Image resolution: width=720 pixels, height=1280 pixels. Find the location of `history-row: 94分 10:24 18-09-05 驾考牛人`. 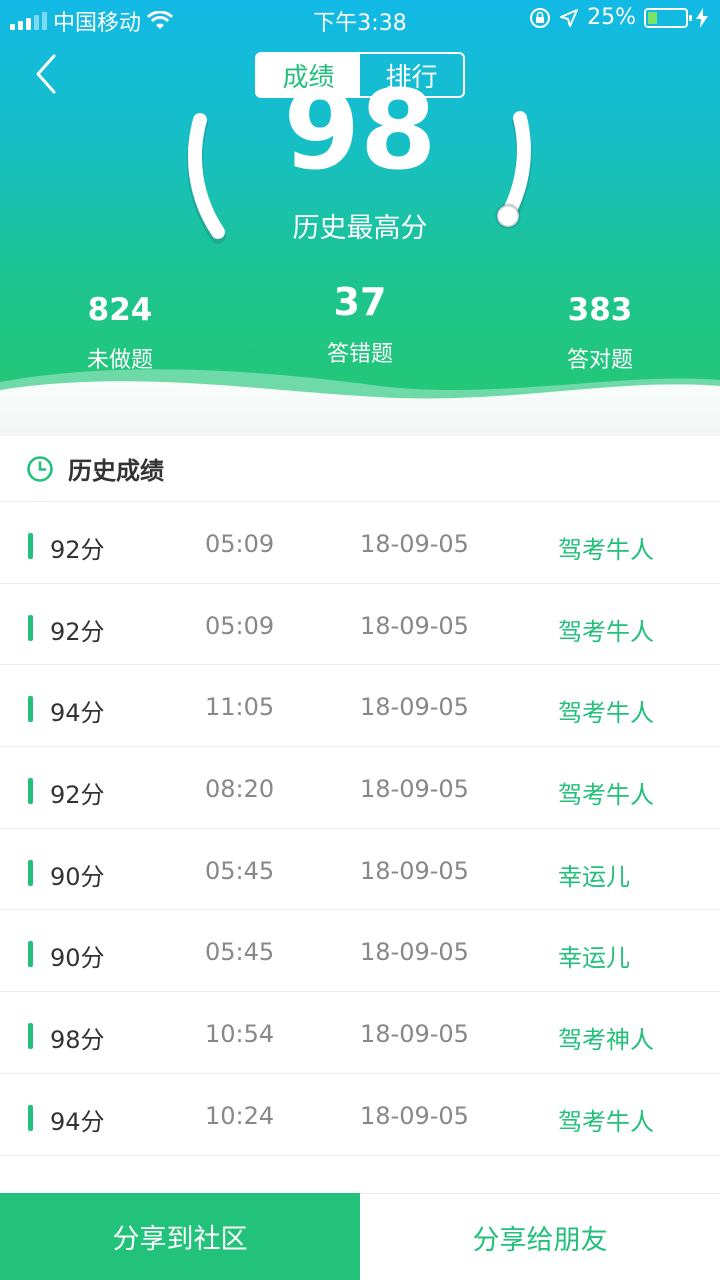

history-row: 94分 10:24 18-09-05 驾考牛人 is located at coordinates (360, 1114).